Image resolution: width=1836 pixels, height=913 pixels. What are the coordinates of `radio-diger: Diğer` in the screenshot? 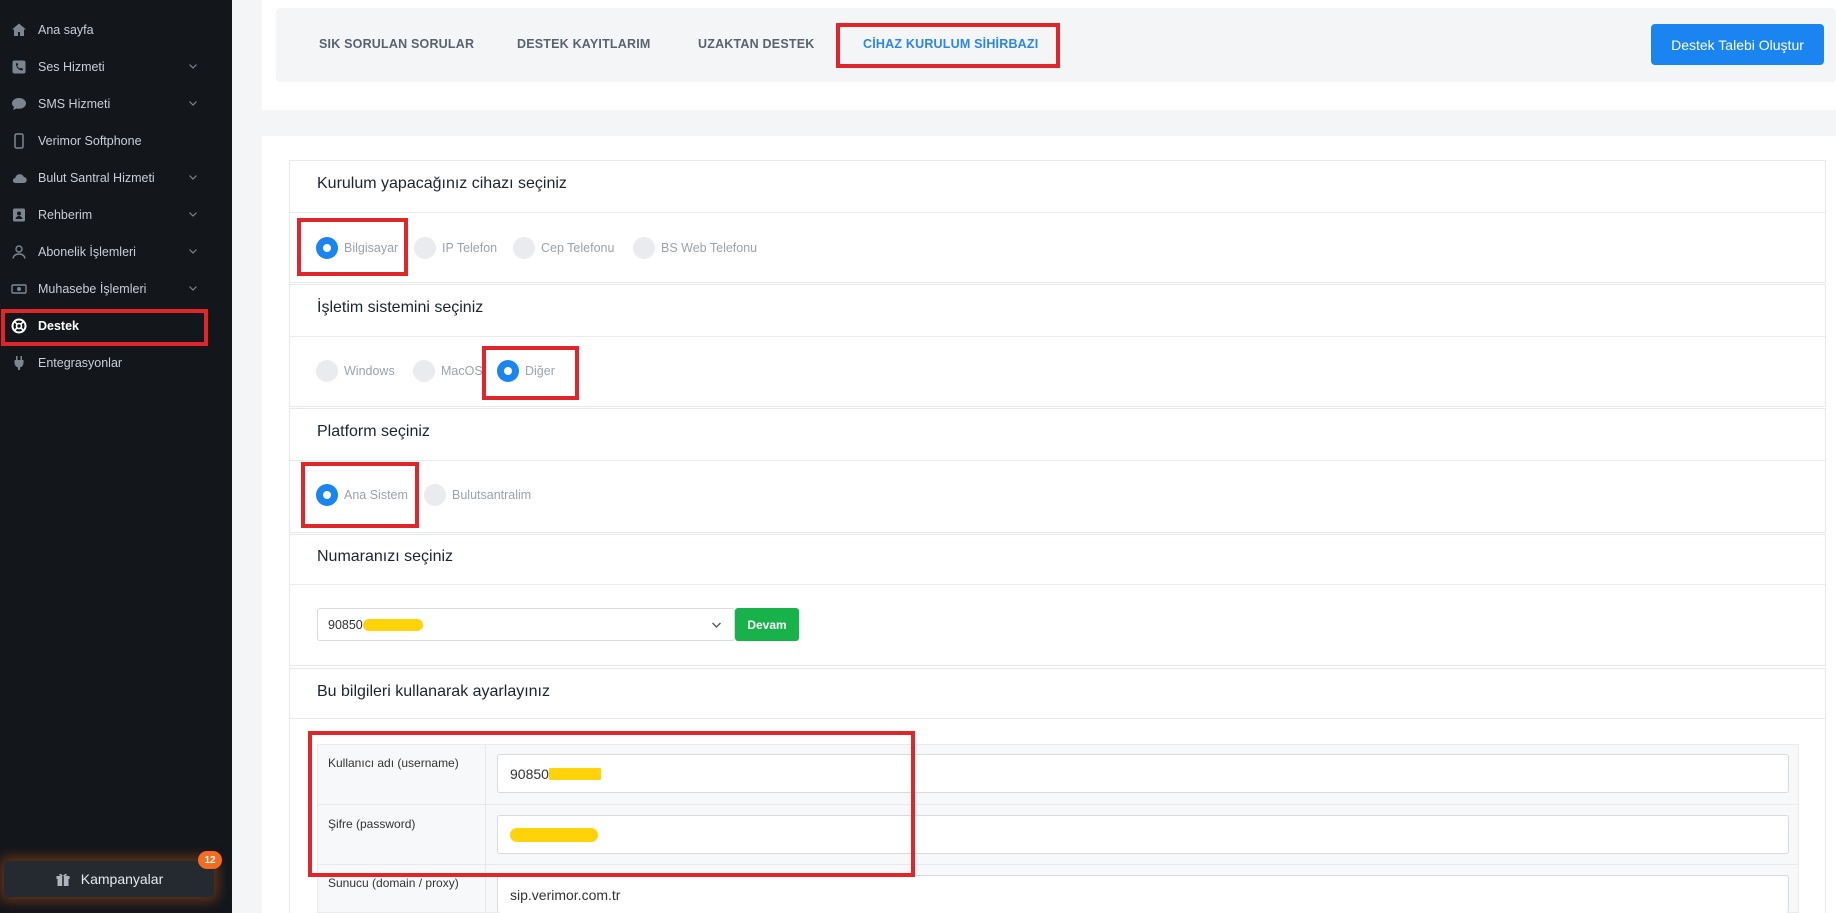 It's located at (526, 371).